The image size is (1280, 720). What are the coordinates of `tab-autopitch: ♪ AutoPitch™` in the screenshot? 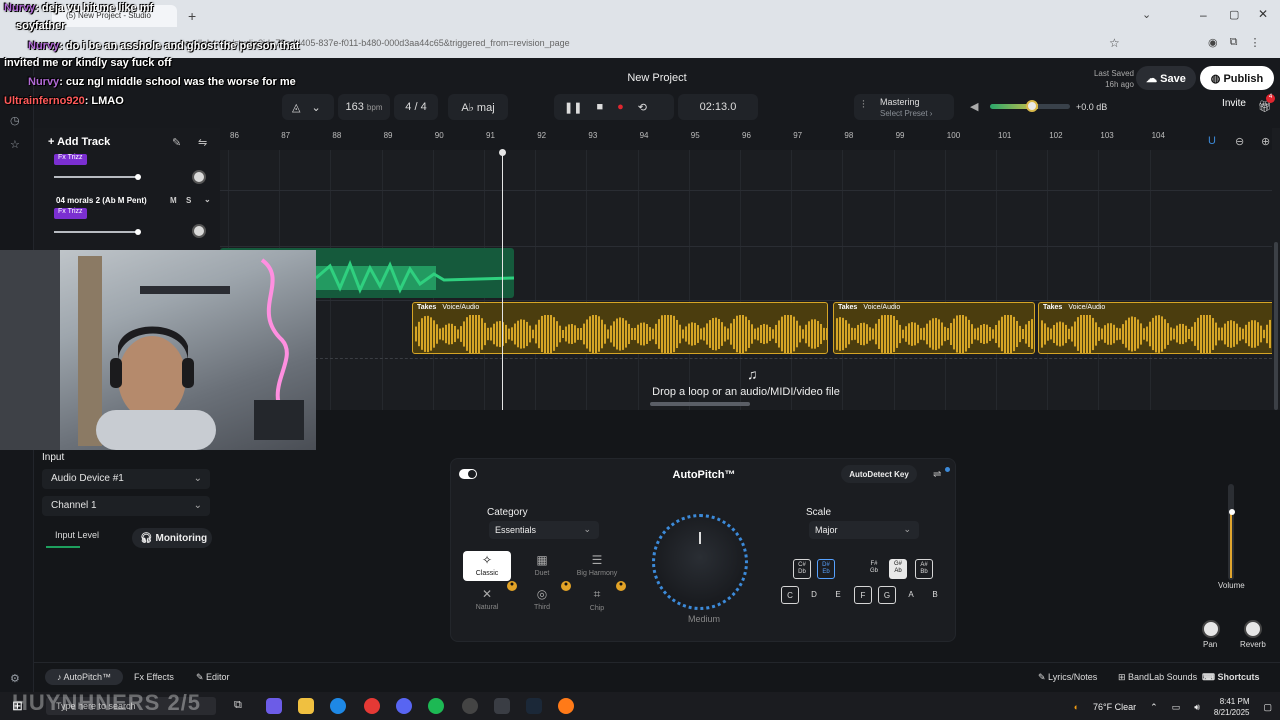 It's located at (84, 677).